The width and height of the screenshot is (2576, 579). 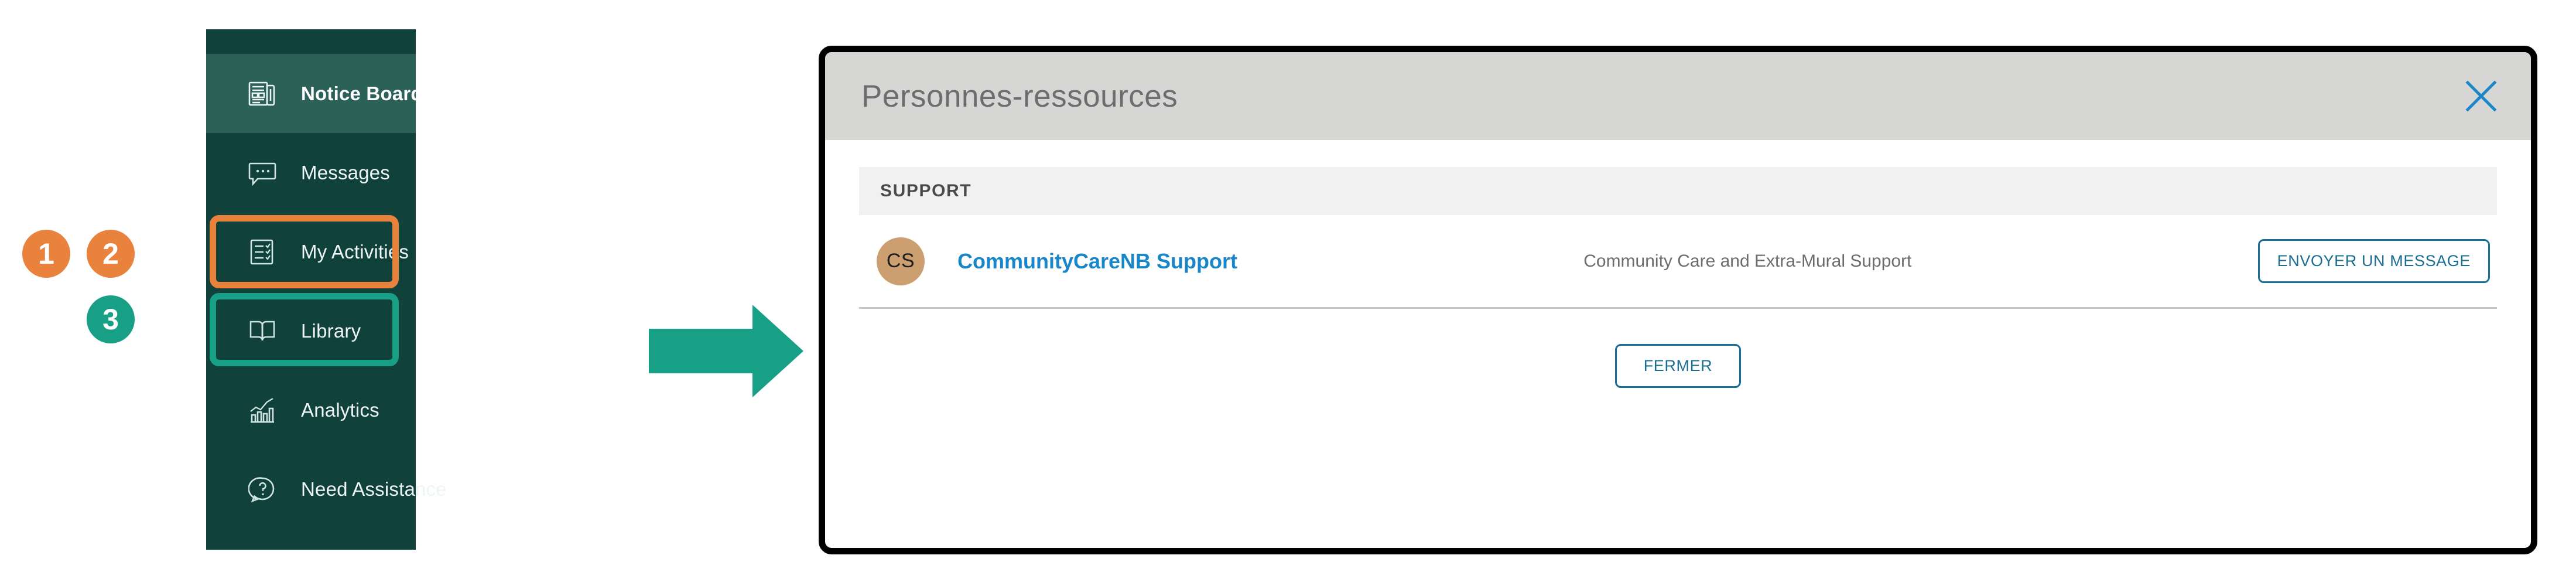 What do you see at coordinates (263, 410) in the screenshot?
I see `bar-chart-icon` at bounding box center [263, 410].